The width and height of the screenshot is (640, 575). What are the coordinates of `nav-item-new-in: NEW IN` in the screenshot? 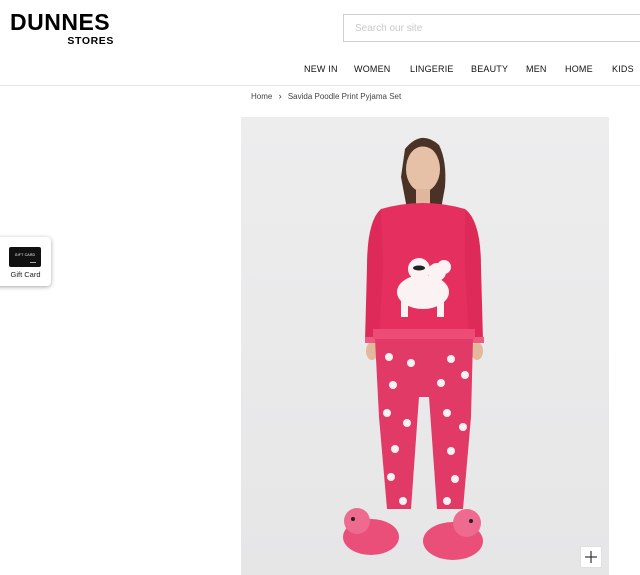 It's located at (321, 69).